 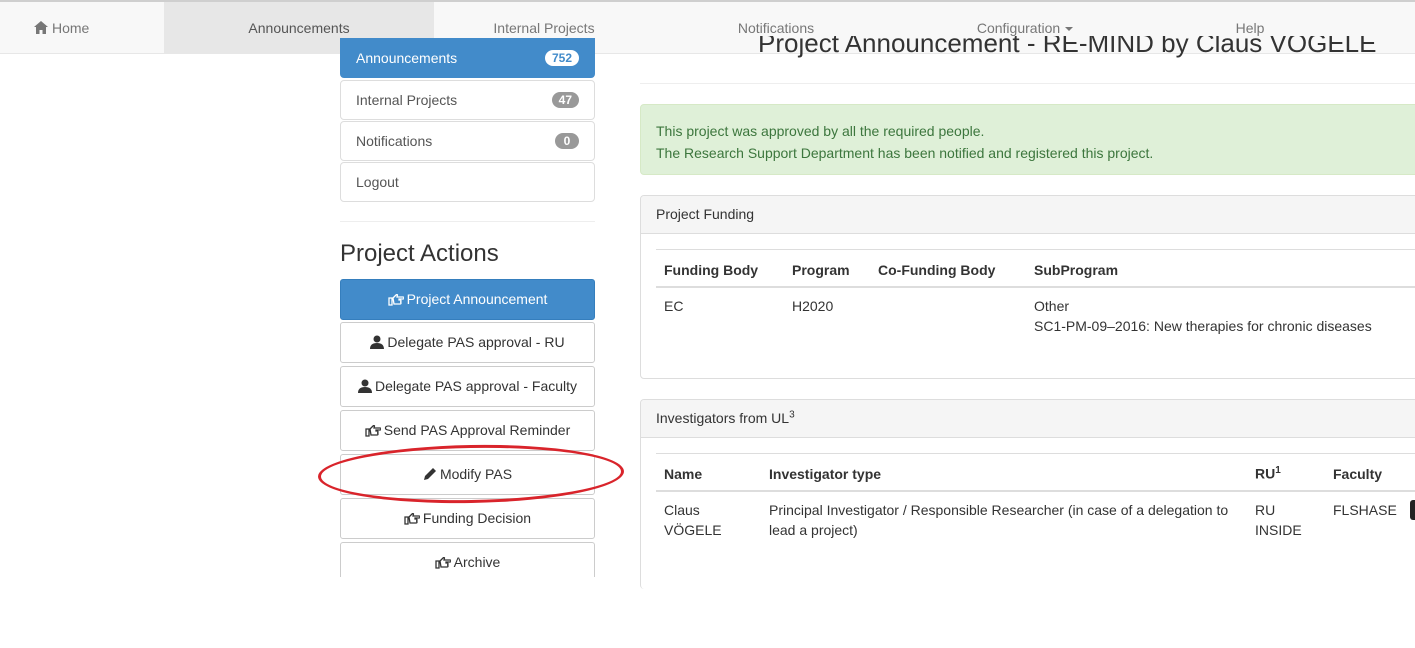 What do you see at coordinates (813, 530) in the screenshot?
I see `type-line-2: lead a project)` at bounding box center [813, 530].